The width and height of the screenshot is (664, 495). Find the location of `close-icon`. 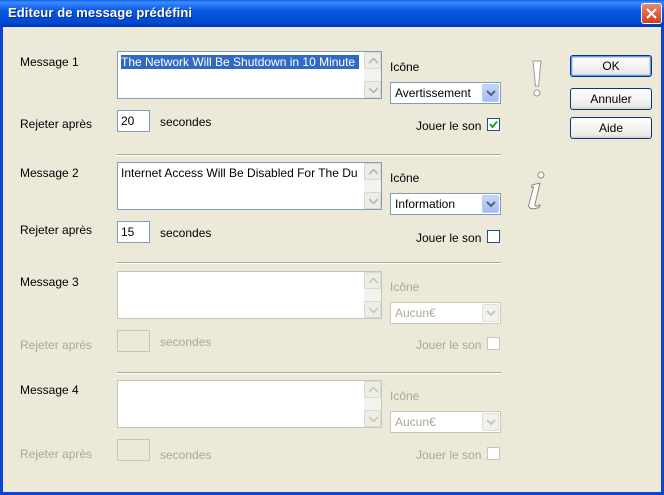

close-icon is located at coordinates (651, 13).